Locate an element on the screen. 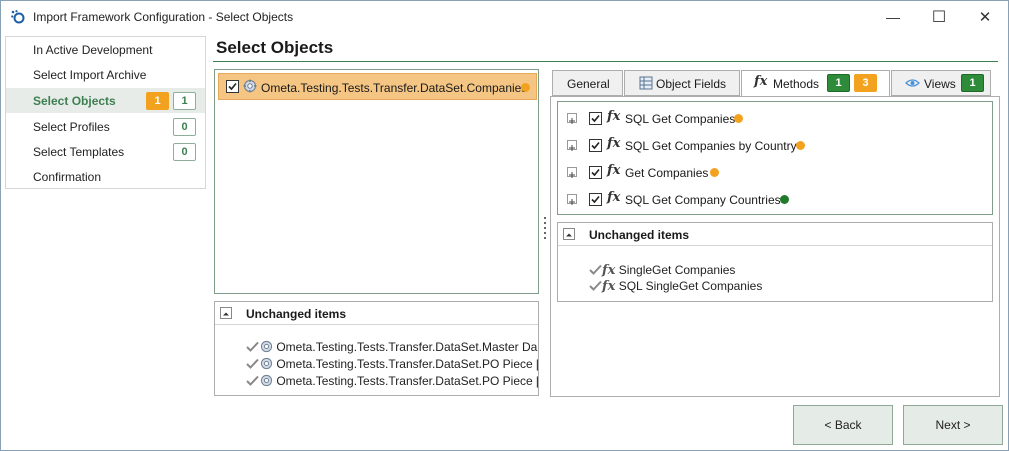  nav-item-select-templates: Select Templates 0 is located at coordinates (105, 151).